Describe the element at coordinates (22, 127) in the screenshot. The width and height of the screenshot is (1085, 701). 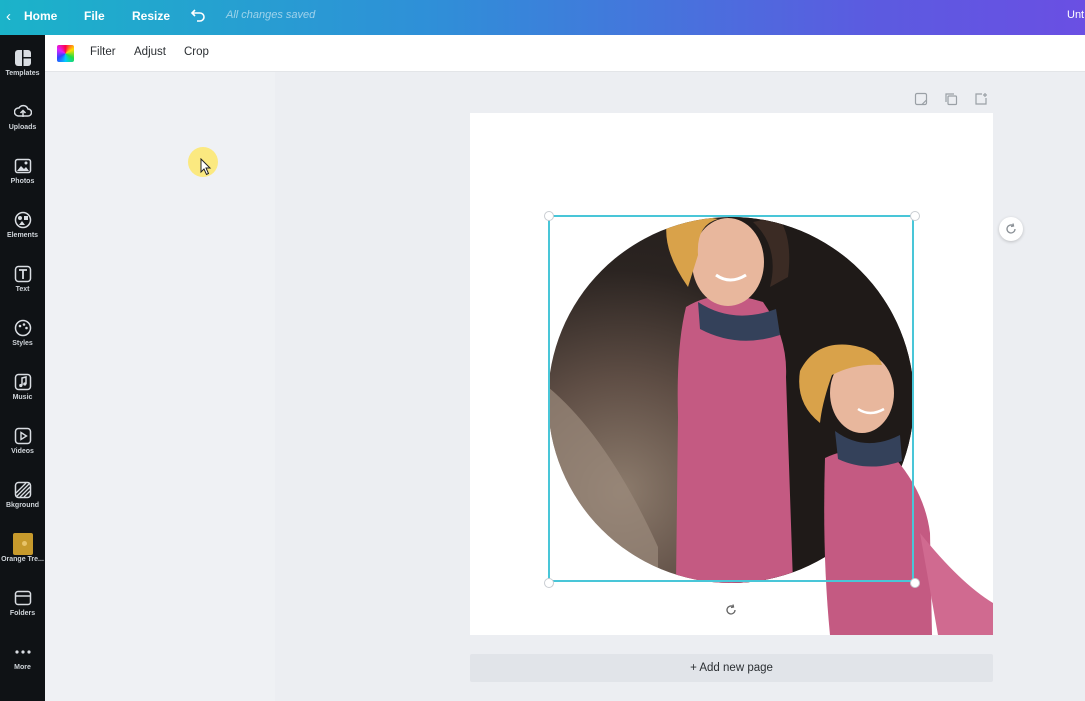
I see `sidebar-item-label: Uploads` at that location.